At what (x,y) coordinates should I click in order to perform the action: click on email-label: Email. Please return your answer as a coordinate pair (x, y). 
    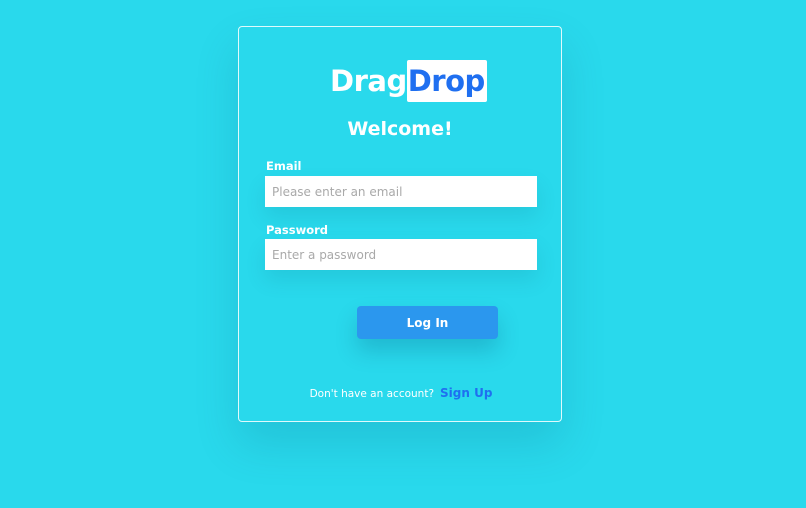
    Looking at the image, I should click on (284, 166).